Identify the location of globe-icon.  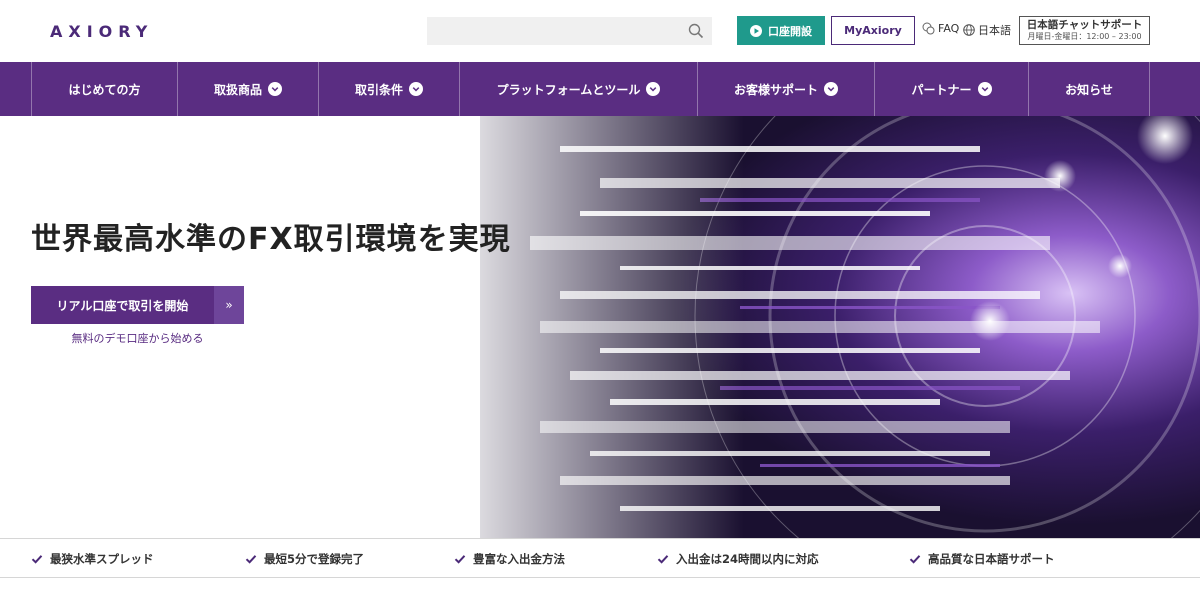
(969, 30).